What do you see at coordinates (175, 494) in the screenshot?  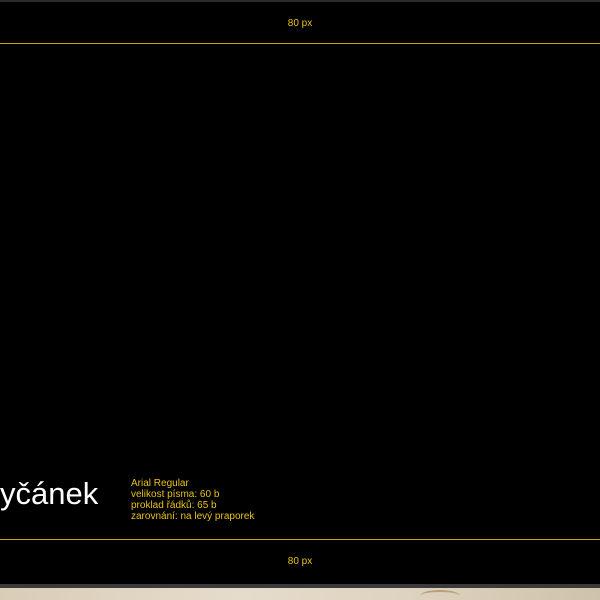 I see `font-size-label: velikost písma: 60 b` at bounding box center [175, 494].